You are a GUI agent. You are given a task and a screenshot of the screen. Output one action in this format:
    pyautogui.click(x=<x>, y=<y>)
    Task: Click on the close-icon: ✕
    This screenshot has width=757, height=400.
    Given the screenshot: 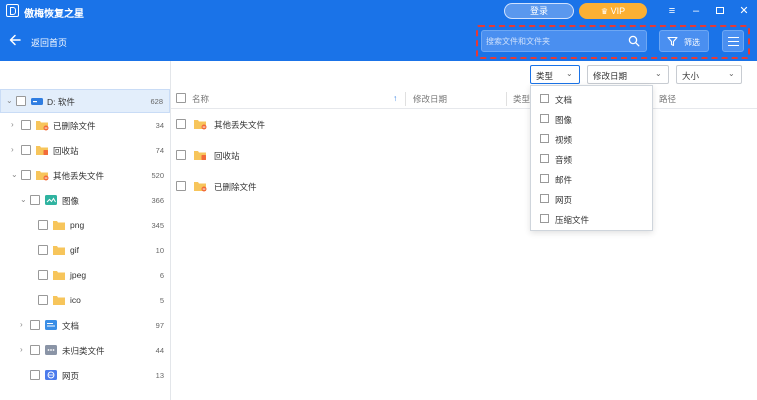 What is the action you would take?
    pyautogui.click(x=744, y=11)
    